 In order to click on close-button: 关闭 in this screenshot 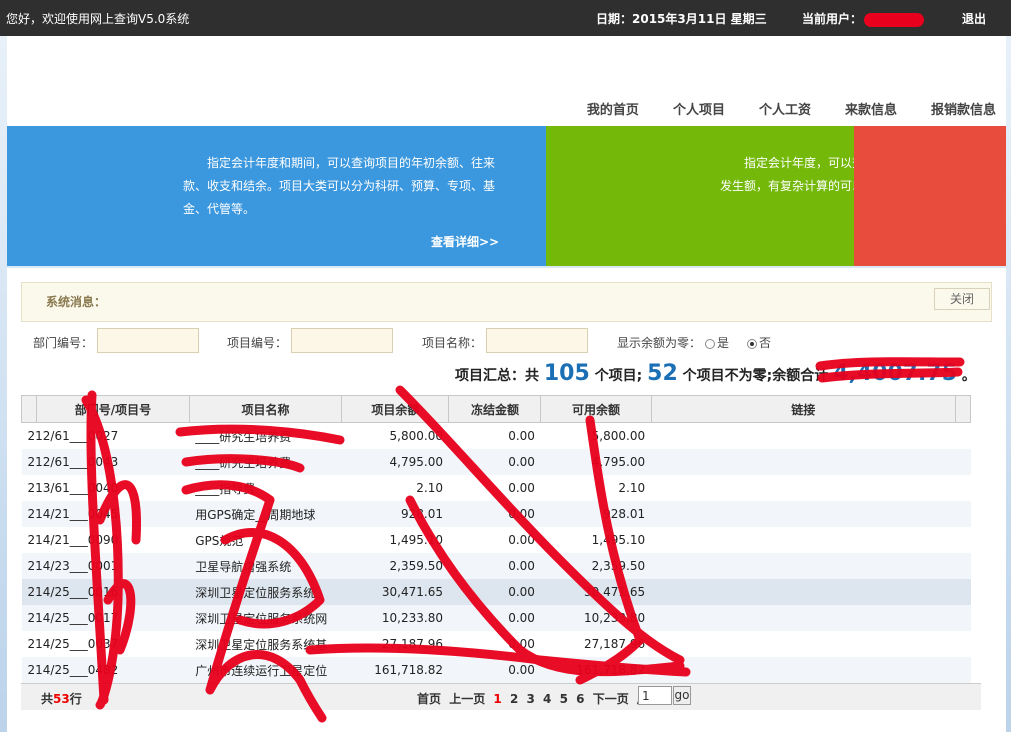, I will do `click(962, 299)`.